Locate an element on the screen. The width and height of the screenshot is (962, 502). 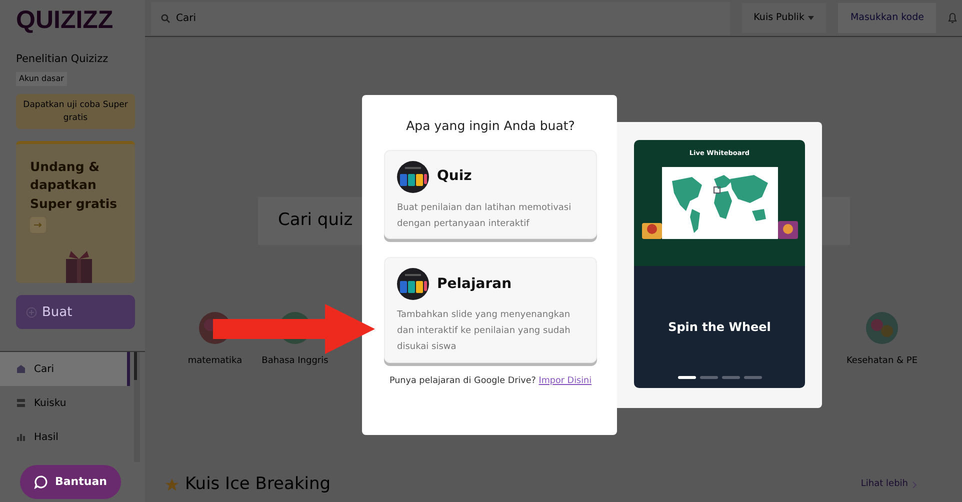
scrollbar is located at coordinates (137, 407).